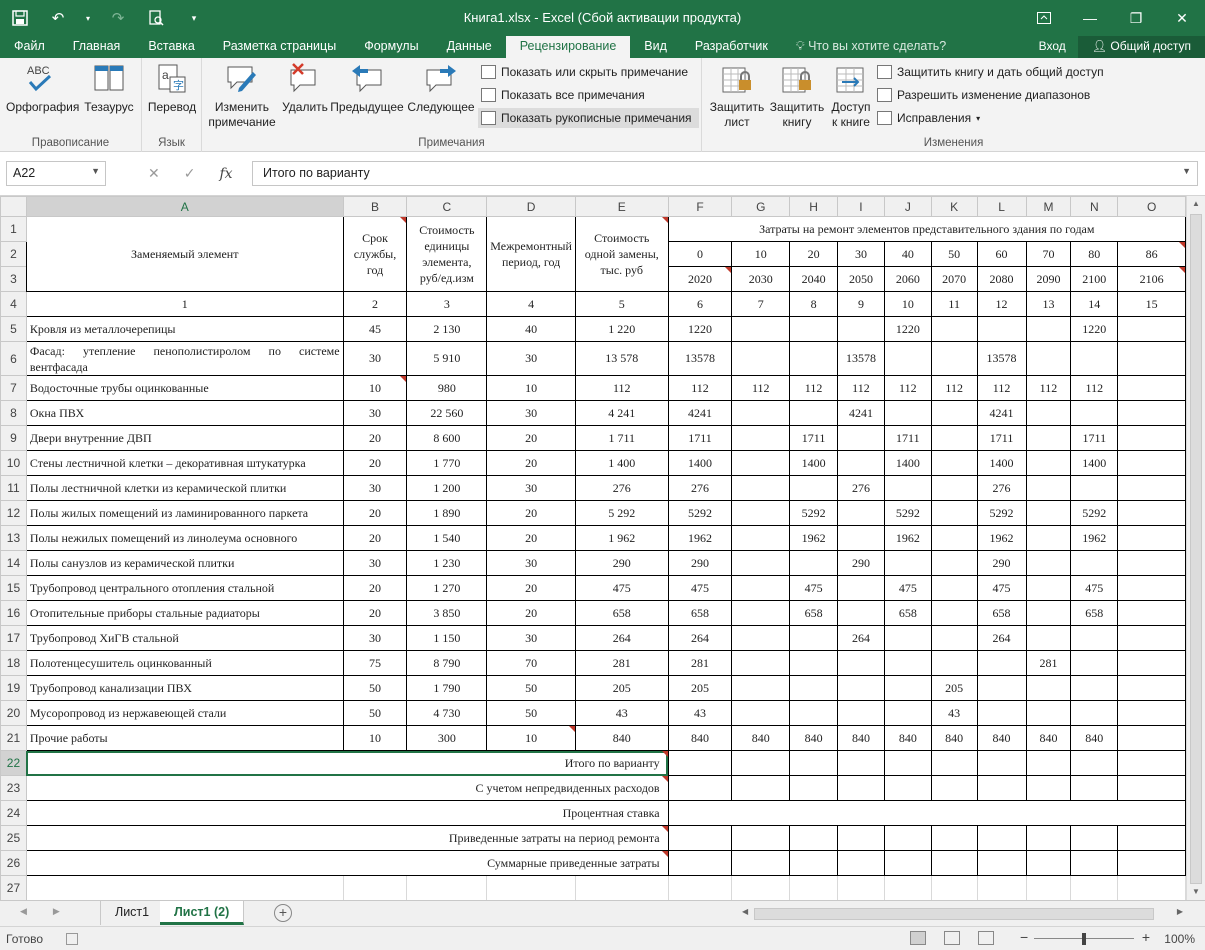 The width and height of the screenshot is (1205, 950). What do you see at coordinates (184, 613) in the screenshot?
I see `cell-element-name: Отопительные приборы стальные радиаторы` at bounding box center [184, 613].